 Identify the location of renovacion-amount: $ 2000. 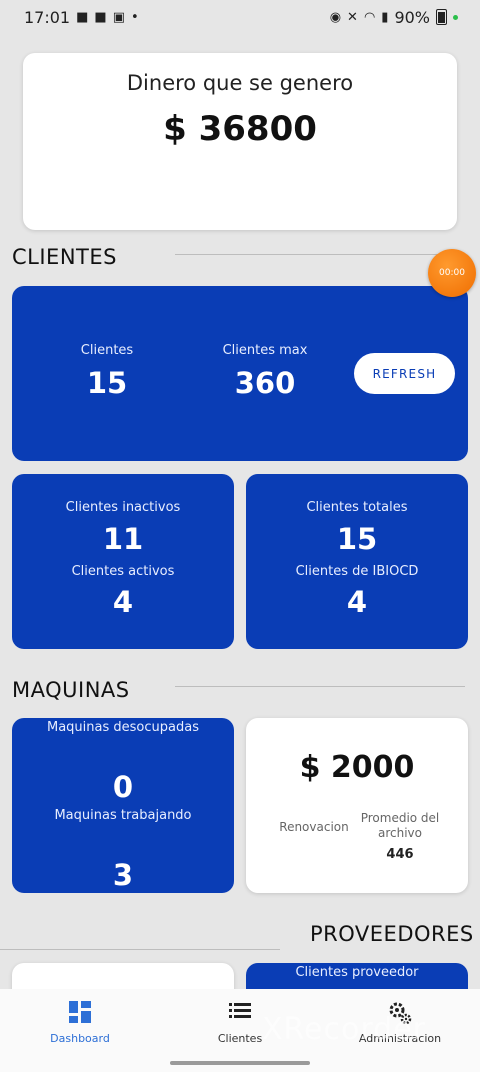
(357, 767).